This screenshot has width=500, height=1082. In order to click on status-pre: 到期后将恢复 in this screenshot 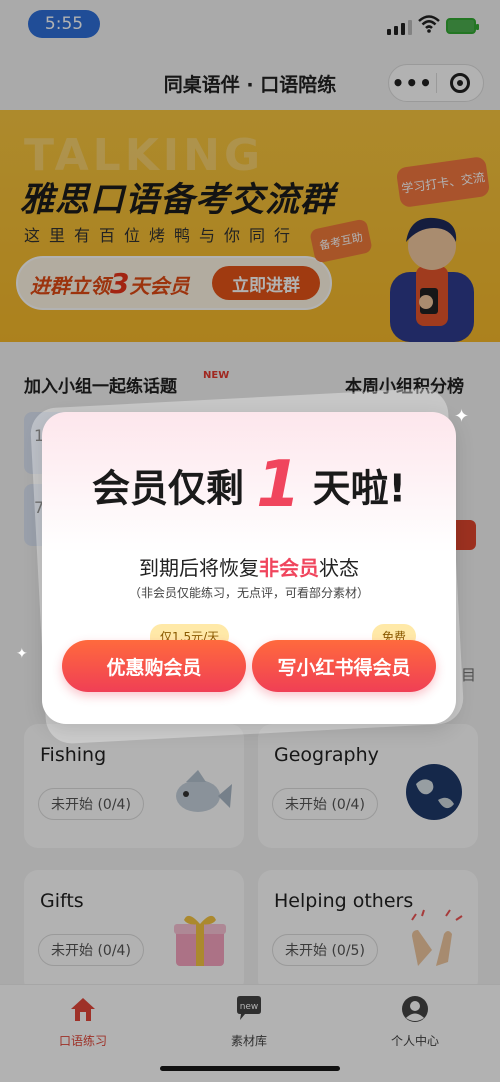, I will do `click(199, 568)`.